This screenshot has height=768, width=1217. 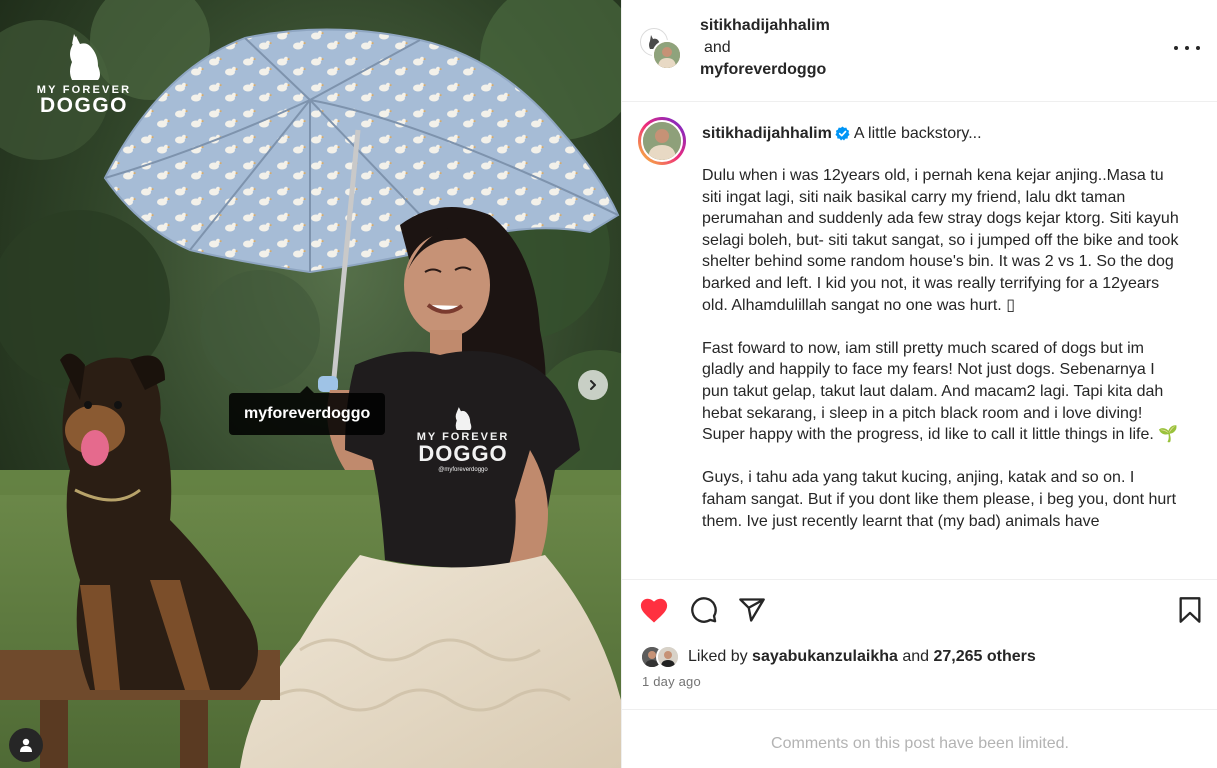 What do you see at coordinates (765, 48) in the screenshot?
I see `collab-names: sitikhadijahhalim and myforeverdoggo` at bounding box center [765, 48].